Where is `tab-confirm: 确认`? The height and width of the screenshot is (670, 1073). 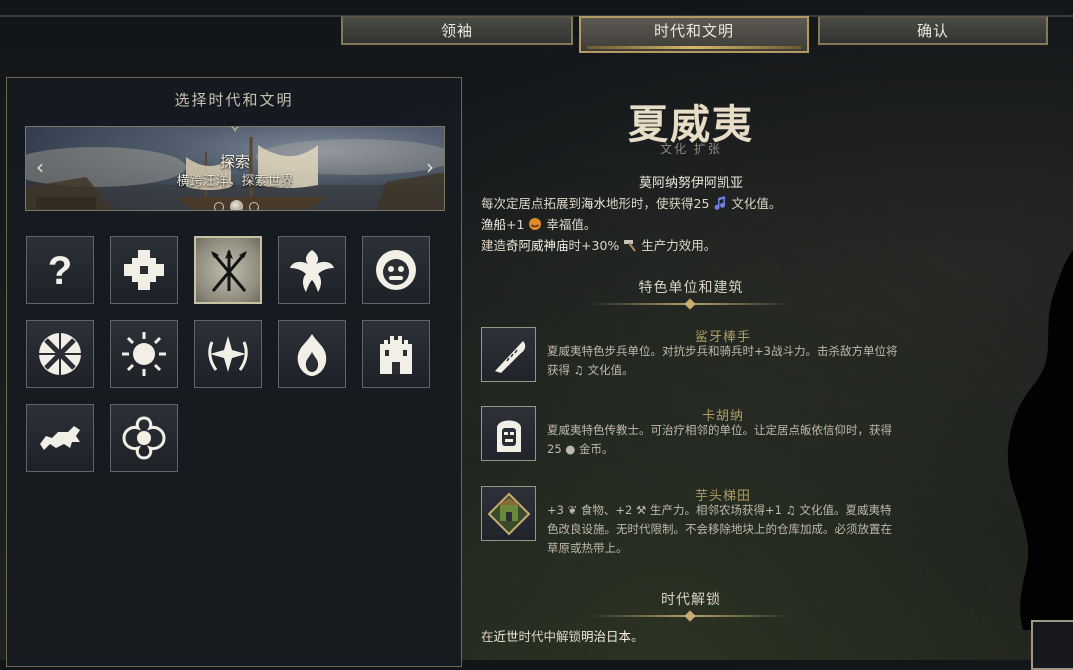
tab-confirm: 确认 is located at coordinates (933, 30).